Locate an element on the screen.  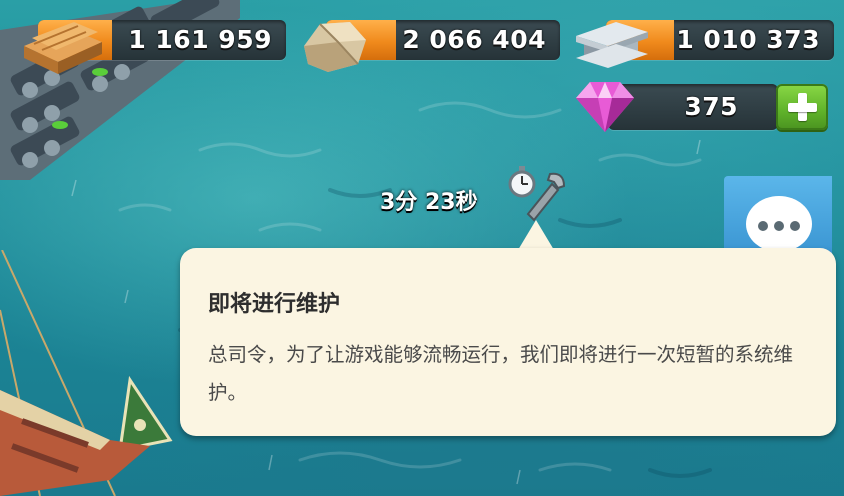
add-diamonds-button is located at coordinates (802, 107).